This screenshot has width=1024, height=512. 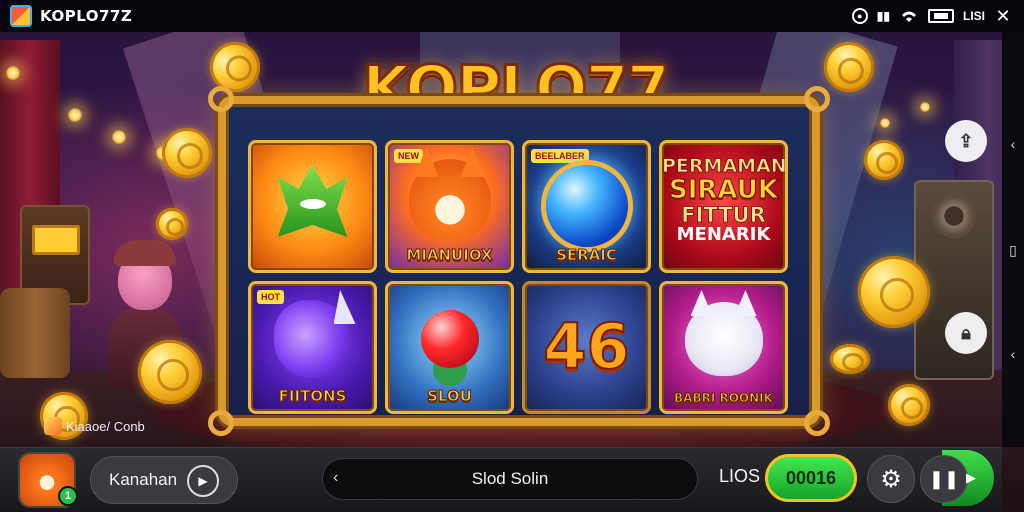 What do you see at coordinates (587, 255) in the screenshot?
I see `tile-caption: SERAIC` at bounding box center [587, 255].